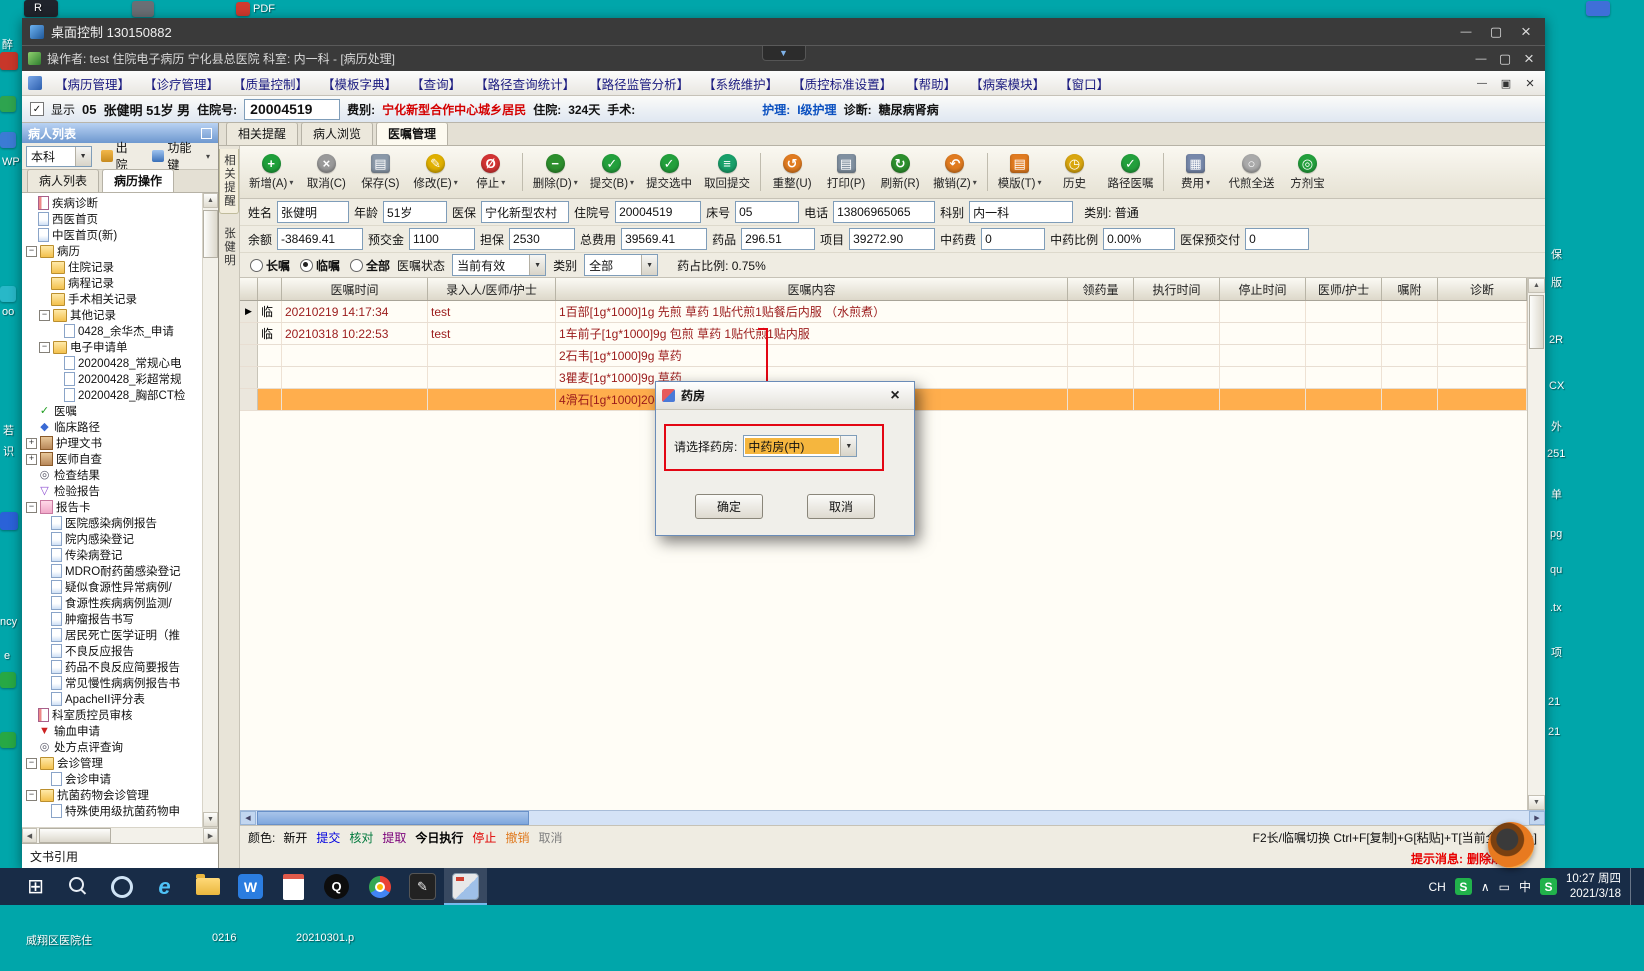  I want to click on toolbar-button: ▤ 打印(P), so click(846, 172).